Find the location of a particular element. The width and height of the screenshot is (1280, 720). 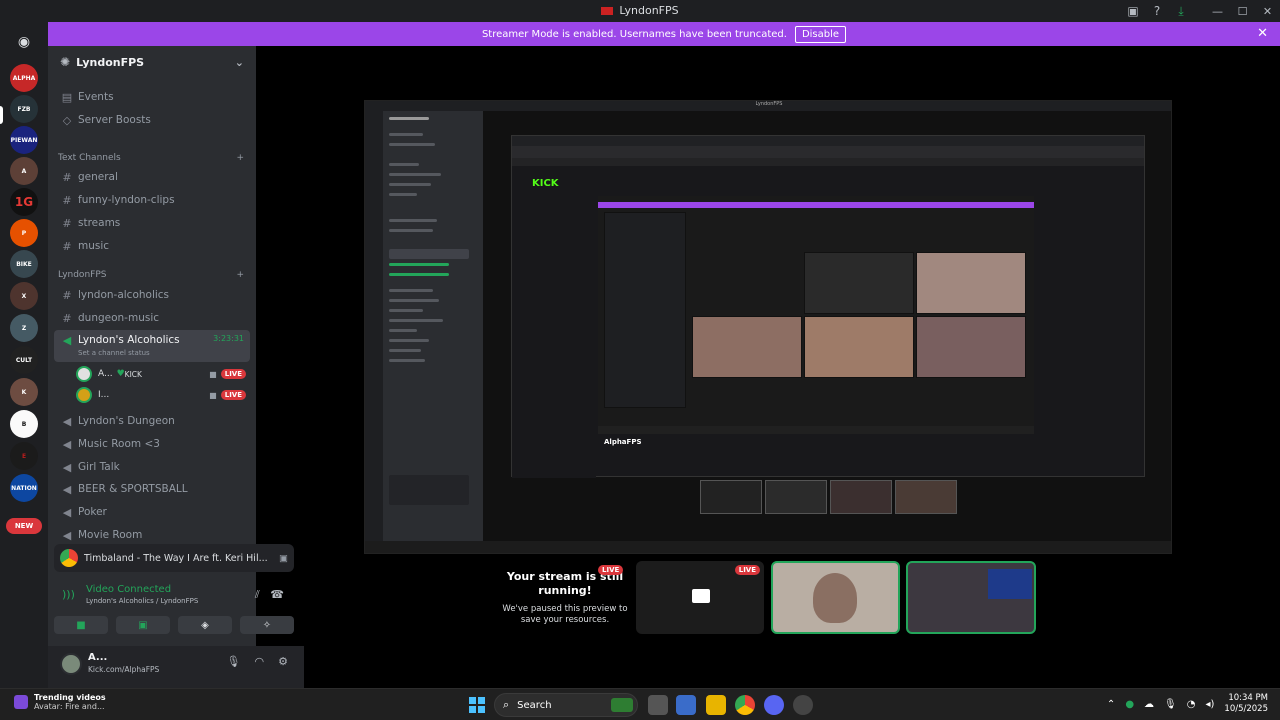

channel-dungeon-music: # dungeon-music is located at coordinates (152, 318).